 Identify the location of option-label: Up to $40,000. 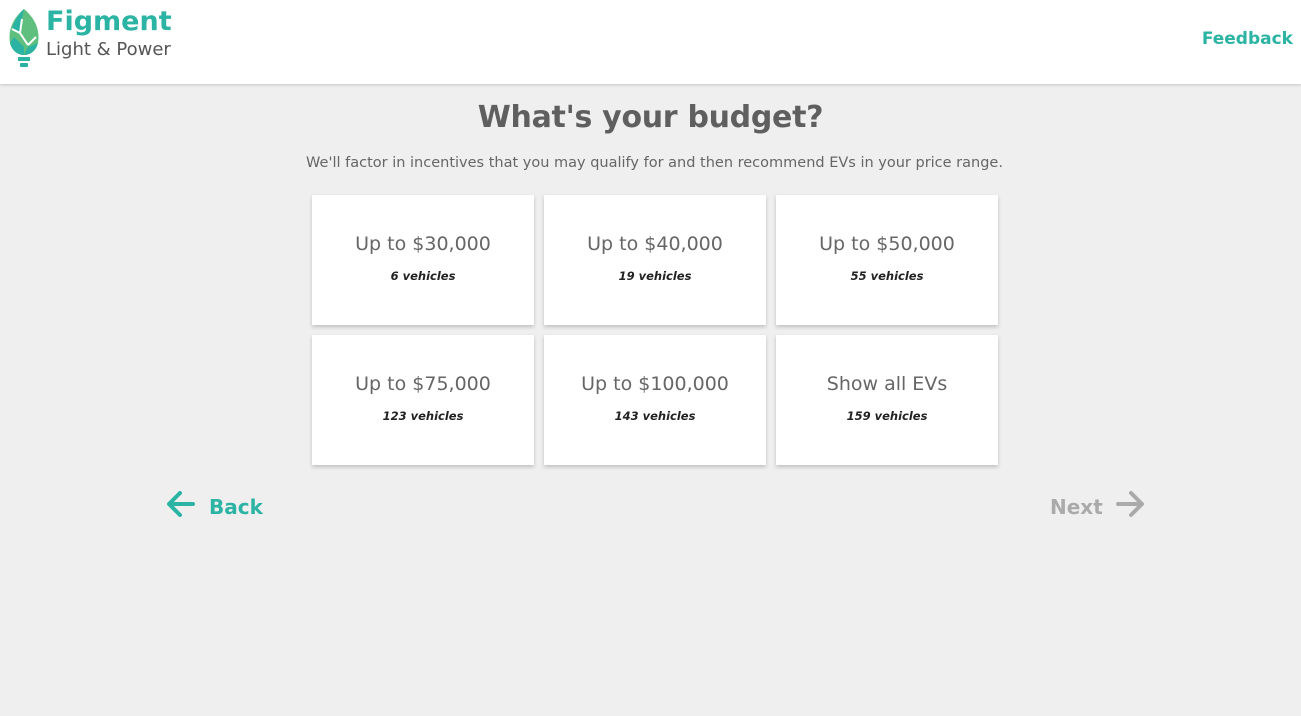
(655, 244).